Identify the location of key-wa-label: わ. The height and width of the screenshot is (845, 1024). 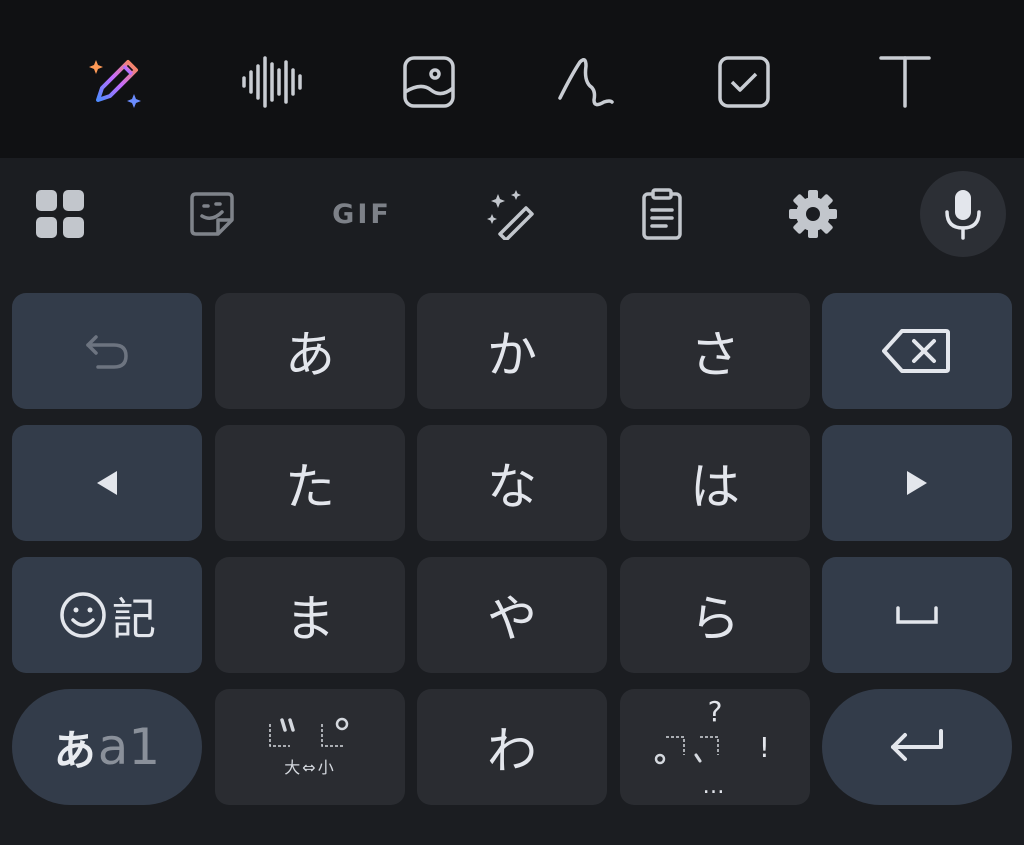
(512, 751).